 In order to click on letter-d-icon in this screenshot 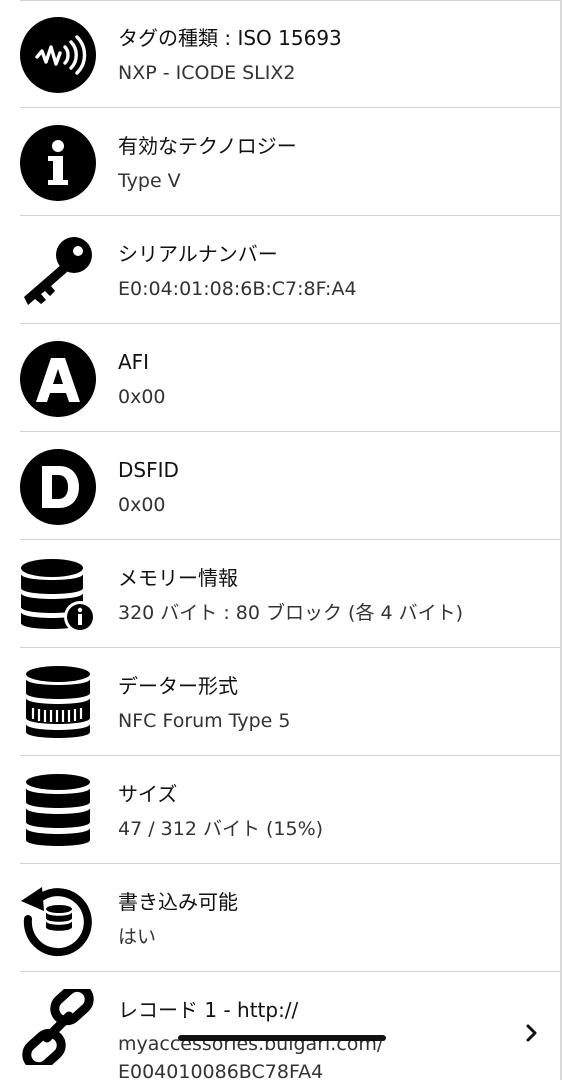, I will do `click(58, 487)`.